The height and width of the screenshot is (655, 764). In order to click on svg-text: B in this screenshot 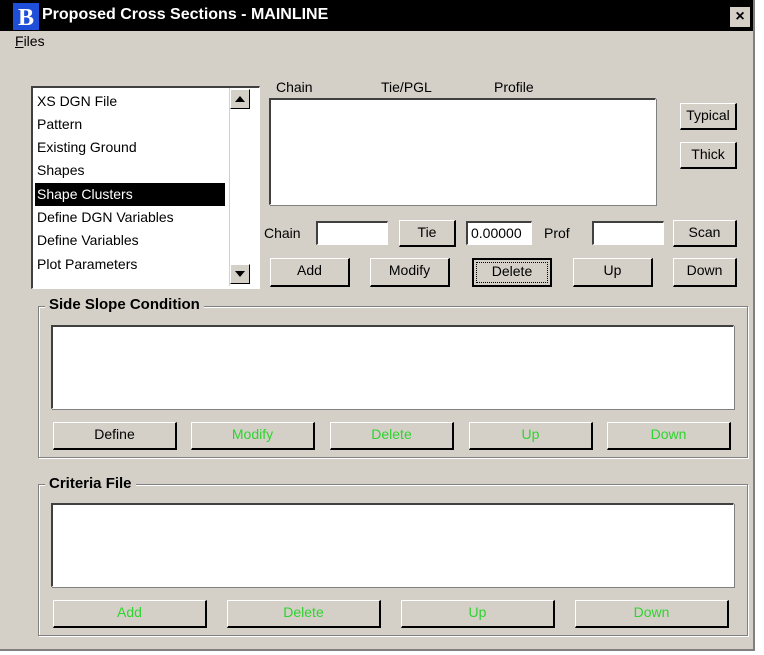, I will do `click(26, 17)`.